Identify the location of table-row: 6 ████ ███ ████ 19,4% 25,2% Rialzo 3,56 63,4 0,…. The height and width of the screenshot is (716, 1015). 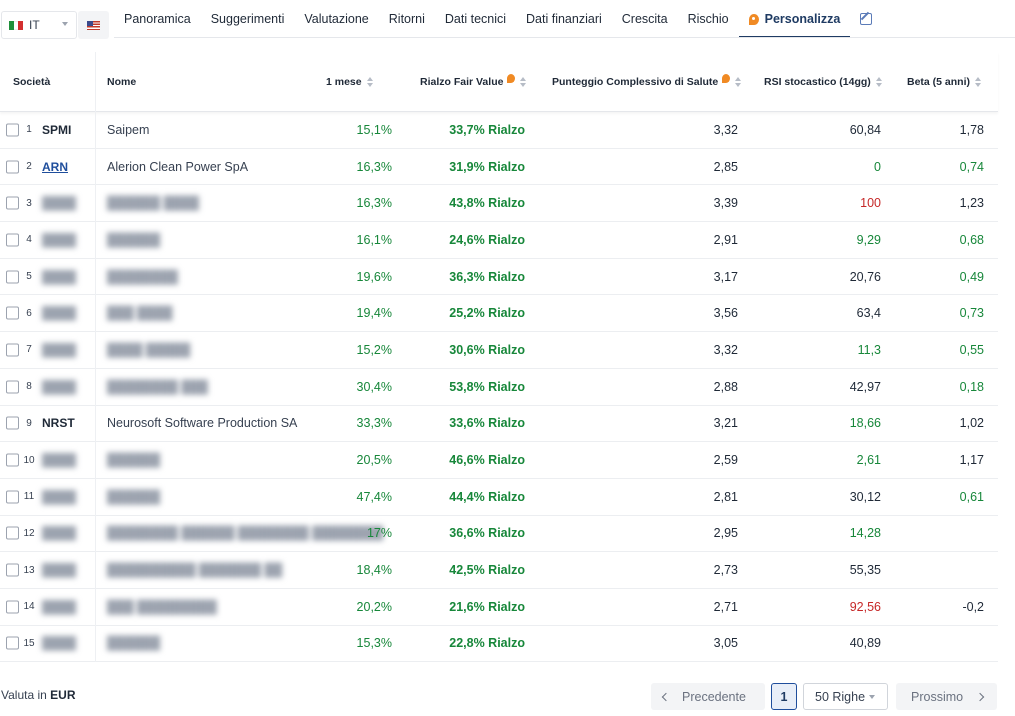
(499, 314).